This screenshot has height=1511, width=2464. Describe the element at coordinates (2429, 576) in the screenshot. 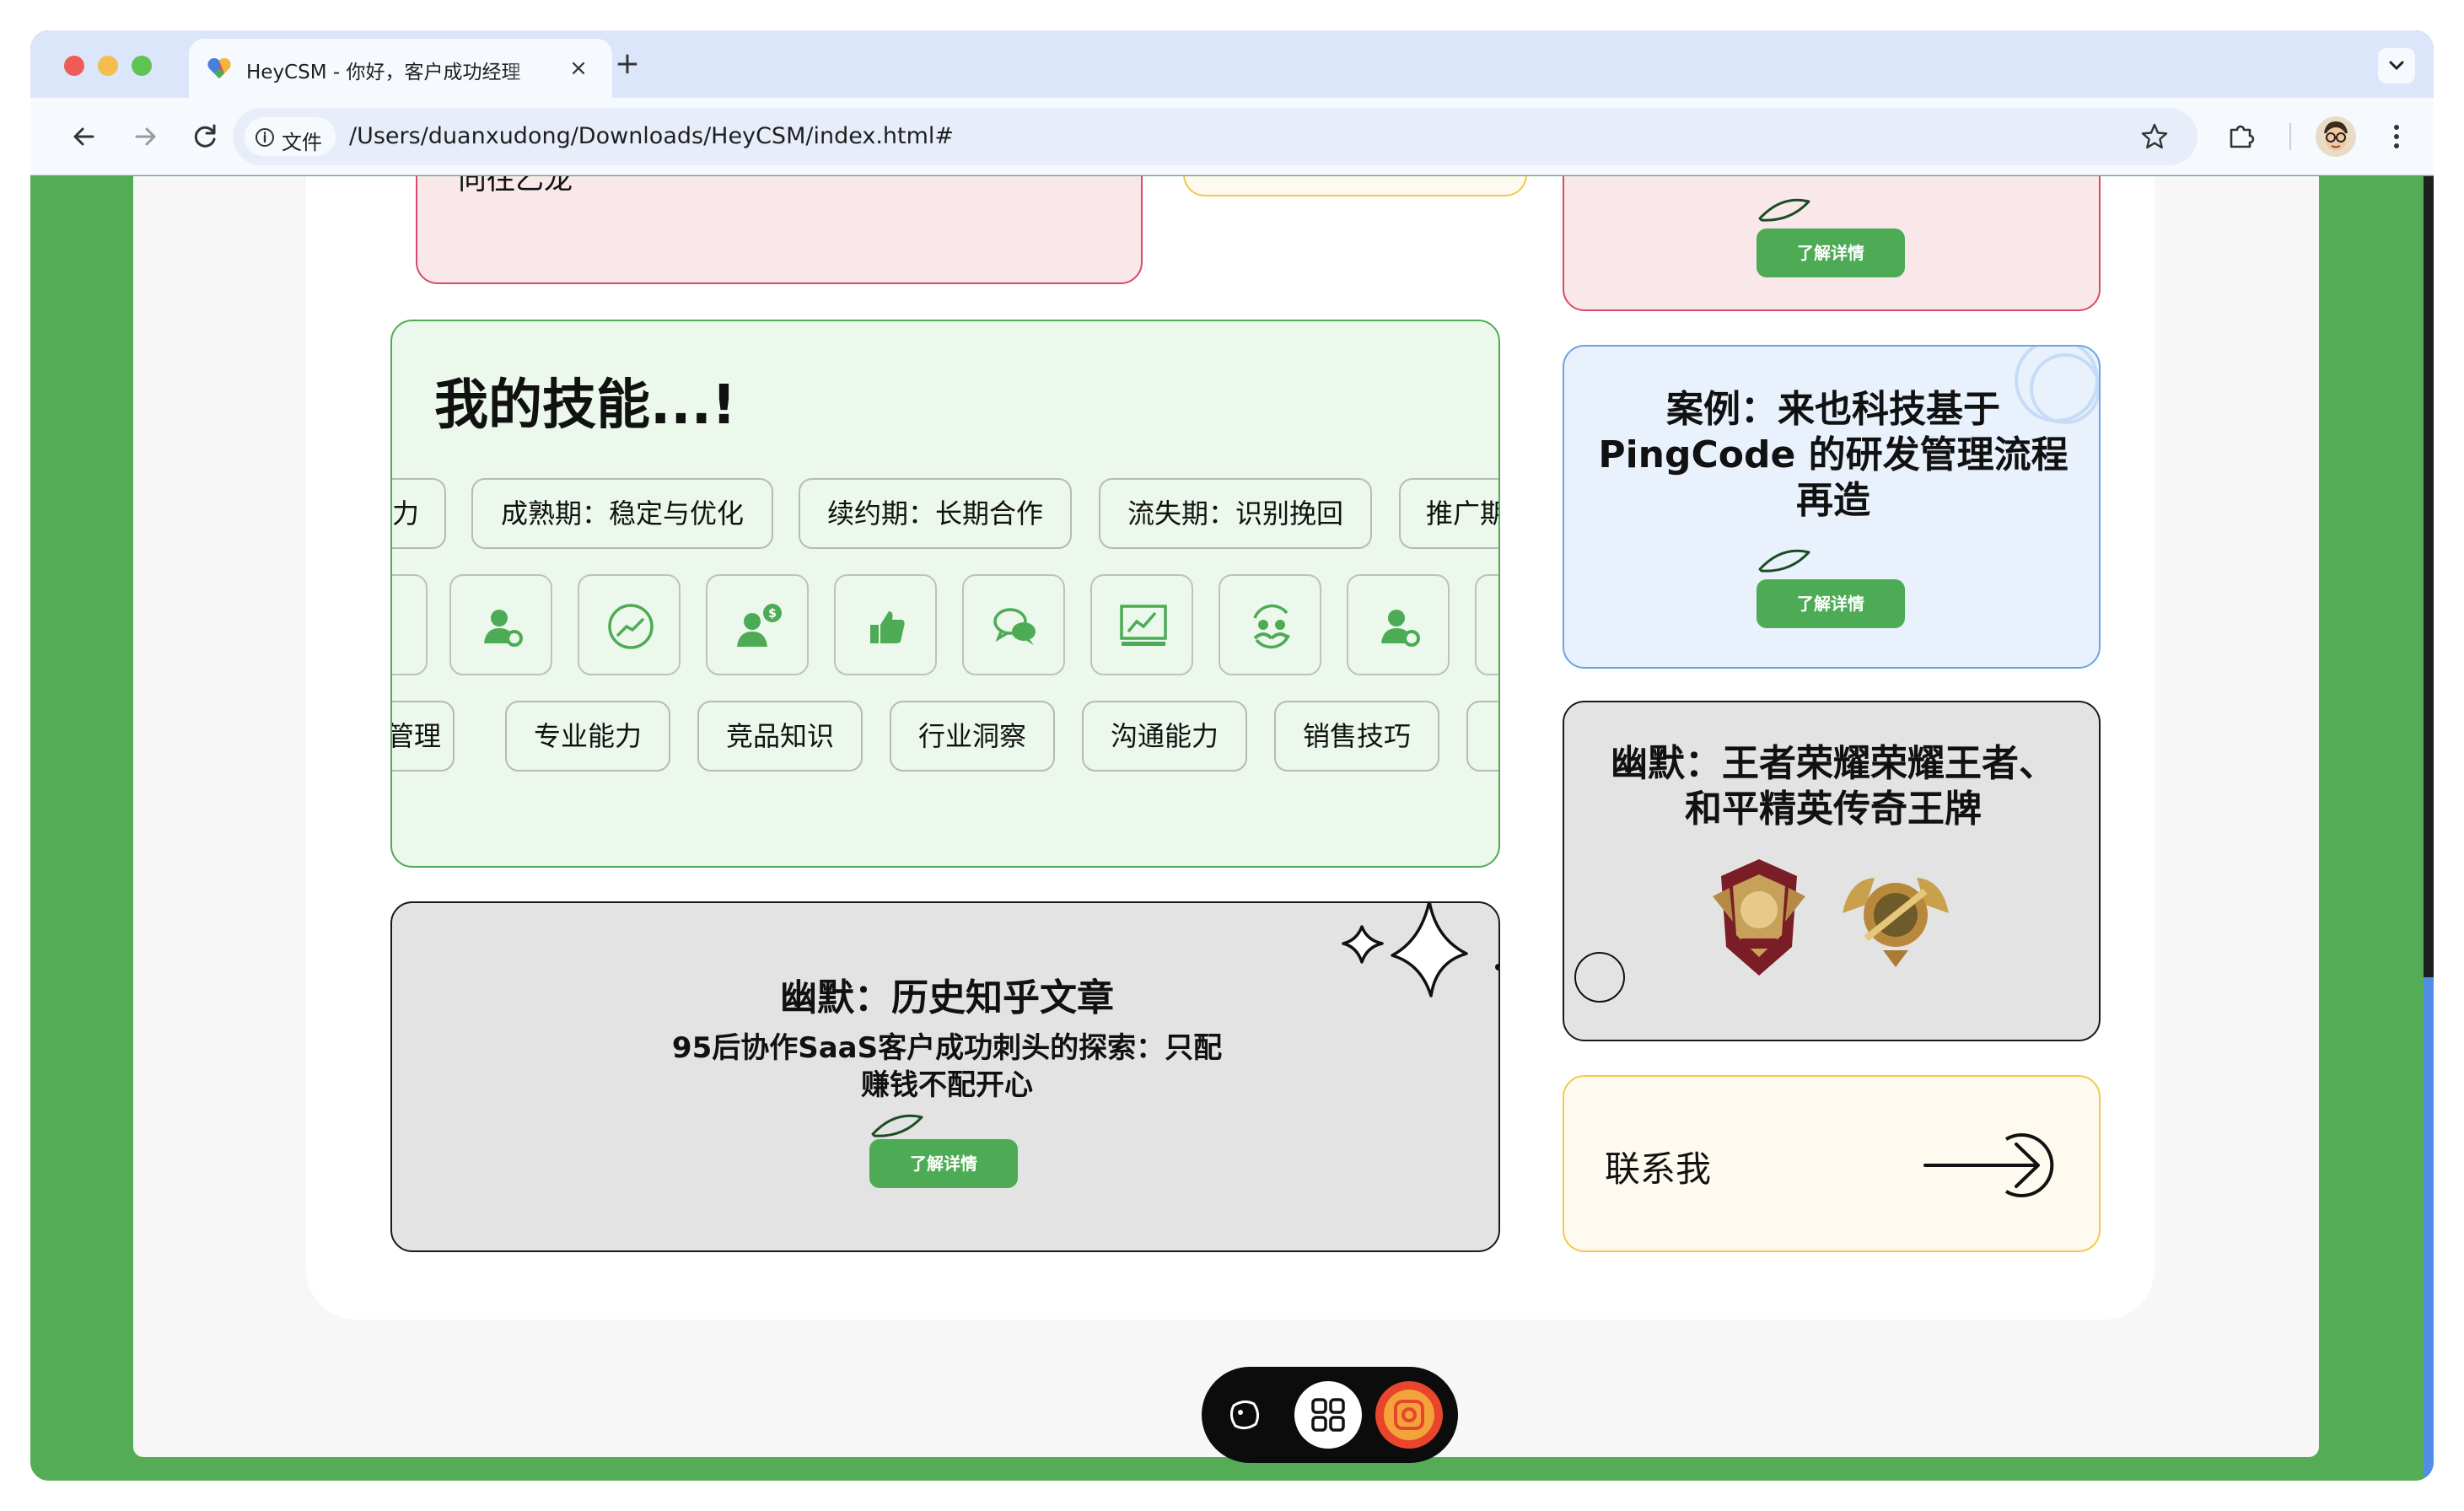

I see `scrollbar-track` at that location.